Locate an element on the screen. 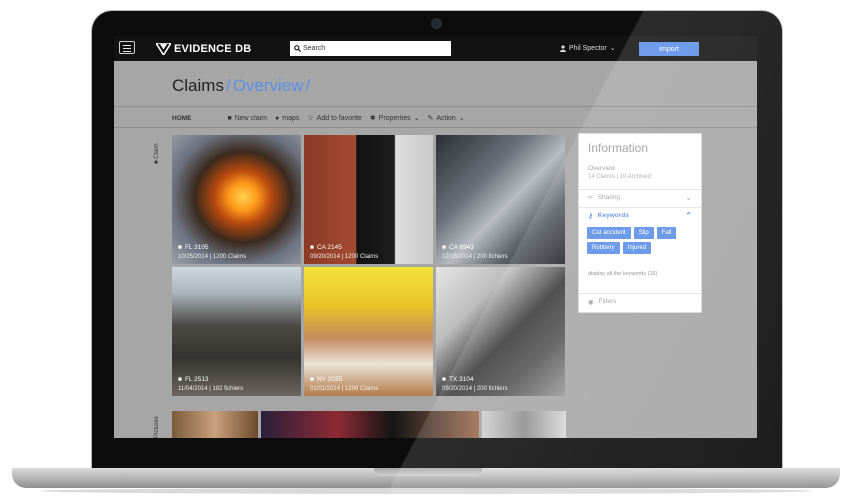 This screenshot has width=852, height=499. claim-code-text: CA 2145 is located at coordinates (329, 247).